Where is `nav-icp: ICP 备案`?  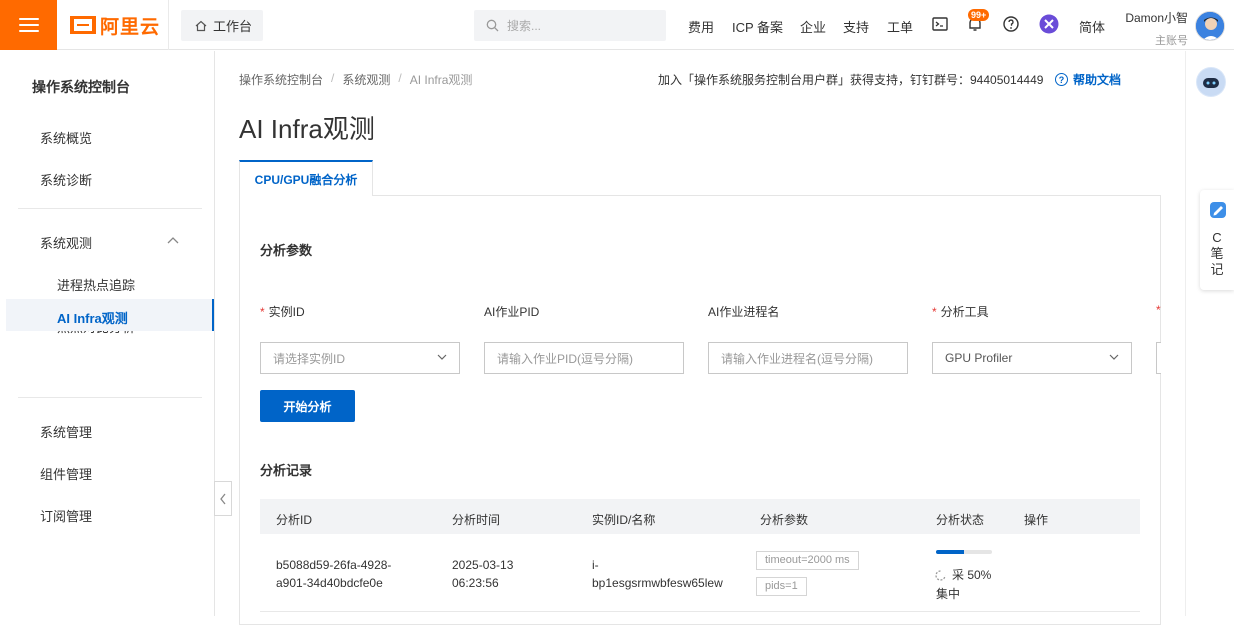
nav-icp: ICP 备案 is located at coordinates (757, 26).